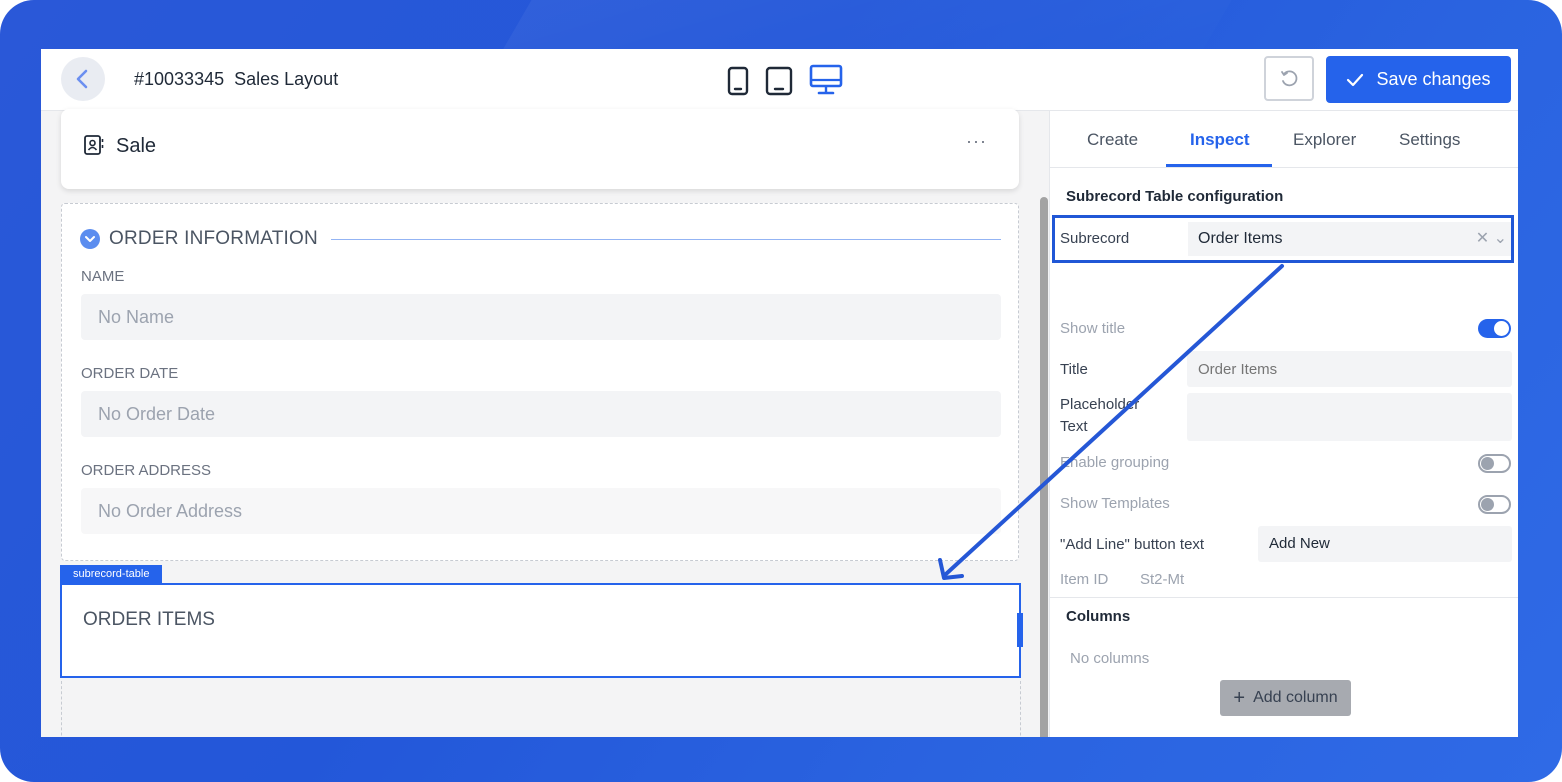 Image resolution: width=1562 pixels, height=782 pixels. Describe the element at coordinates (1494, 328) in the screenshot. I see `show-title-toggle` at that location.